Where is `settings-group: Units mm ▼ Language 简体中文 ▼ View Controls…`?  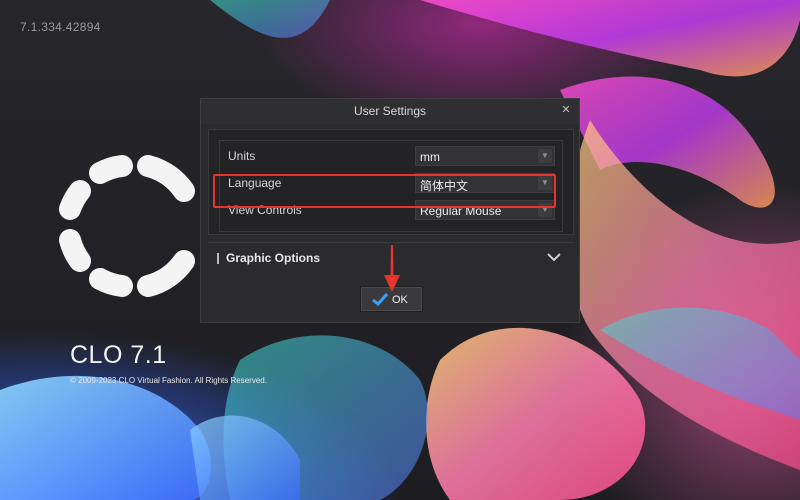
settings-group: Units mm ▼ Language 简体中文 ▼ View Controls… is located at coordinates (391, 186).